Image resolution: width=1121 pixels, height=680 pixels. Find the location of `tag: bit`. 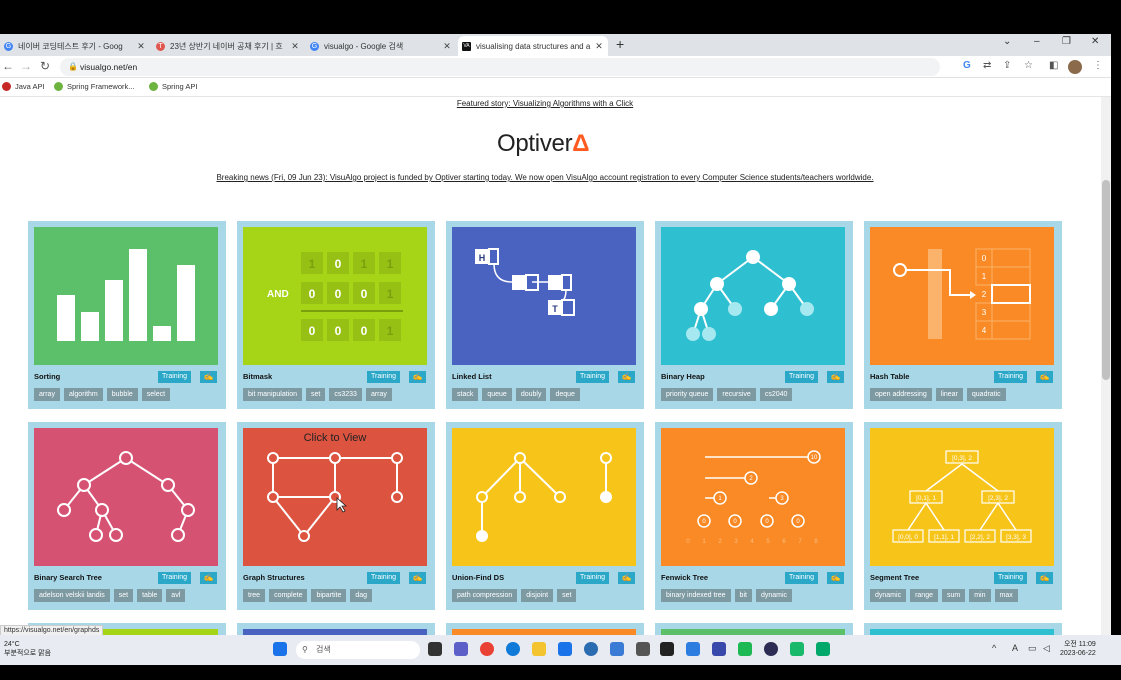

tag: bit is located at coordinates (743, 595).